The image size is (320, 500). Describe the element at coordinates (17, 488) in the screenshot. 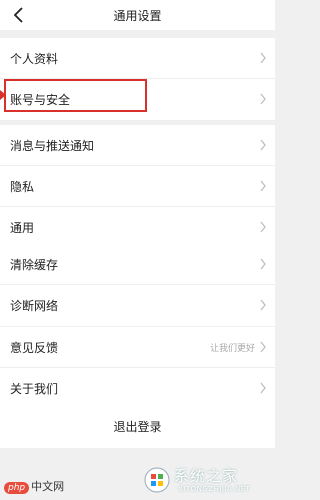

I see `php-badge: php` at that location.